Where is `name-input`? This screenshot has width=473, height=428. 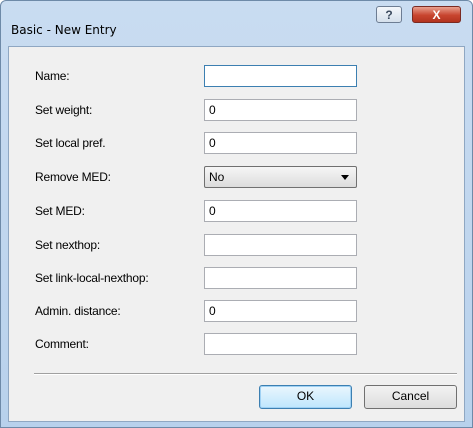 name-input is located at coordinates (280, 76).